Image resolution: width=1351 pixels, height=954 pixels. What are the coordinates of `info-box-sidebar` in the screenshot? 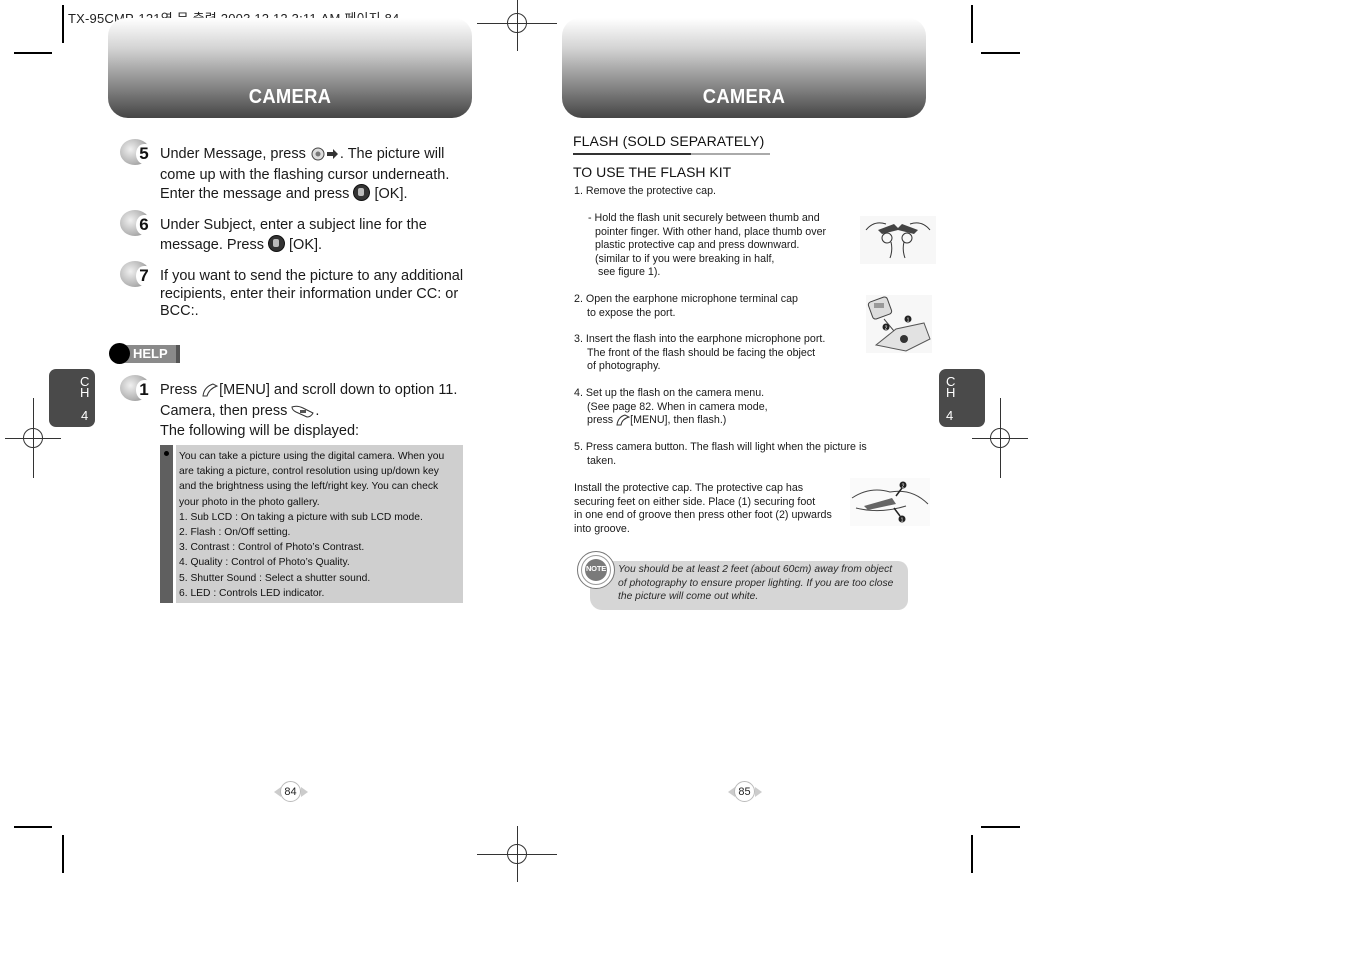 It's located at (166, 524).